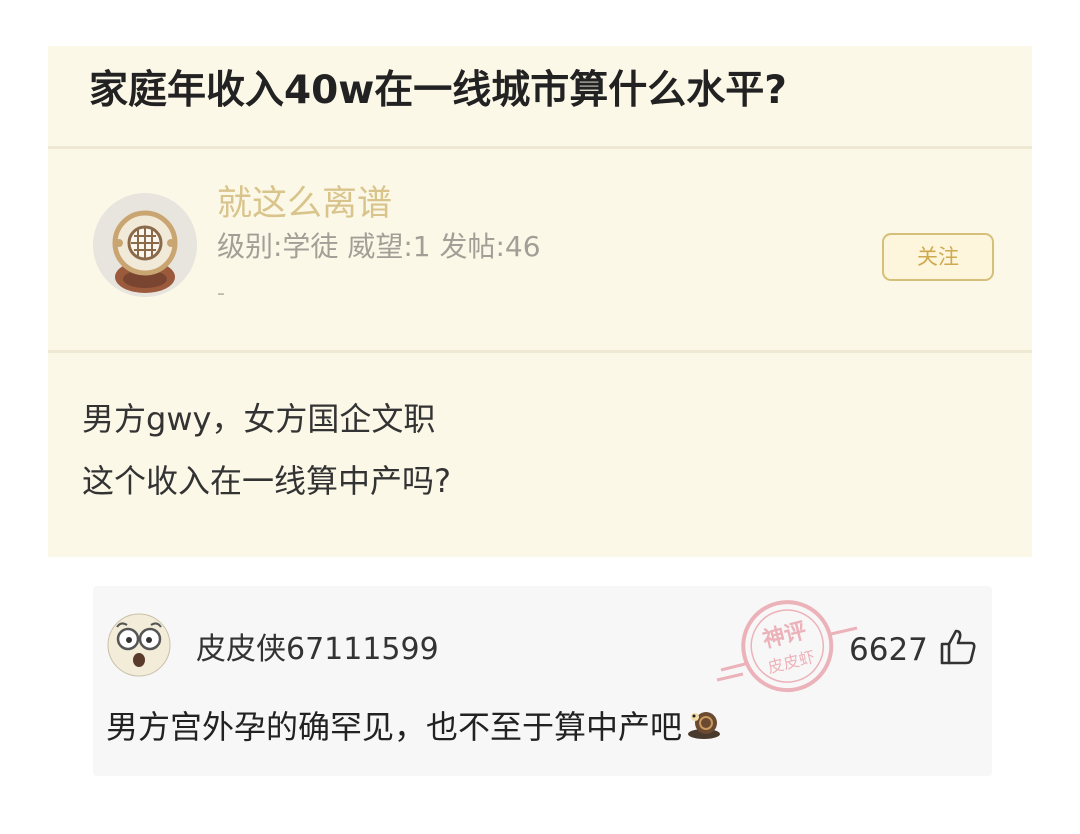  I want to click on header-divider, so click(540, 351).